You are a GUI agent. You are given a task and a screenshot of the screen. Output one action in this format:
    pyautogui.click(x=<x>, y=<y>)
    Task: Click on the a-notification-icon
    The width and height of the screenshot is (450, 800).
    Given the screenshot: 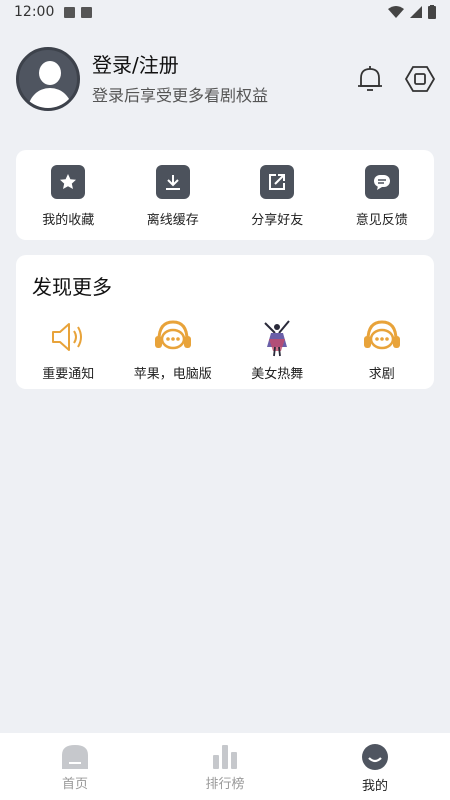 What is the action you would take?
    pyautogui.click(x=87, y=12)
    